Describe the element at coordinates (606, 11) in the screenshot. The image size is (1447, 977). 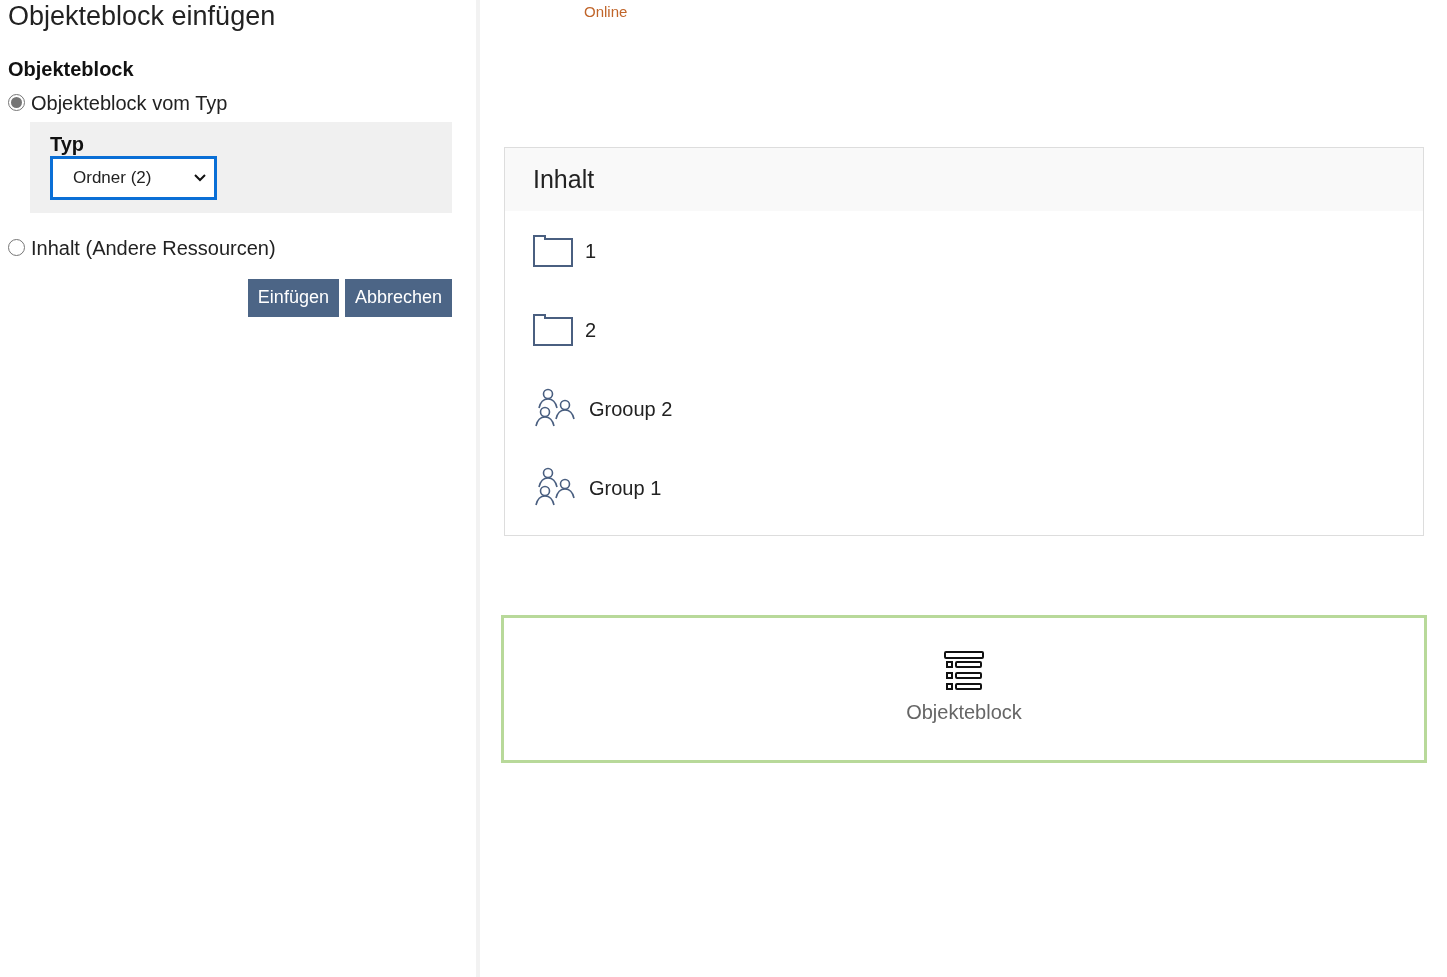
I see `status-text: Online` at that location.